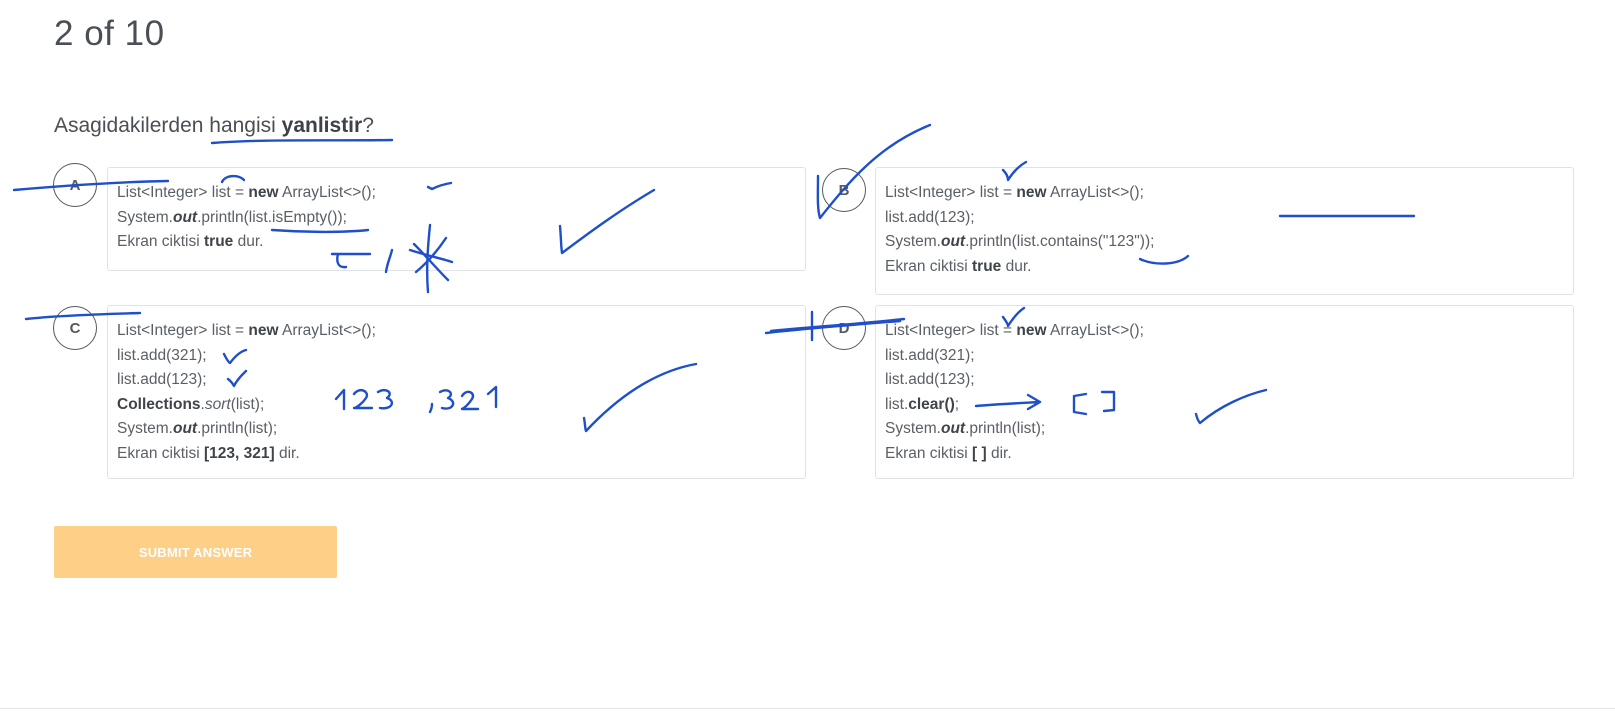 The height and width of the screenshot is (711, 1615). I want to click on option-c-letter: C, so click(75, 328).